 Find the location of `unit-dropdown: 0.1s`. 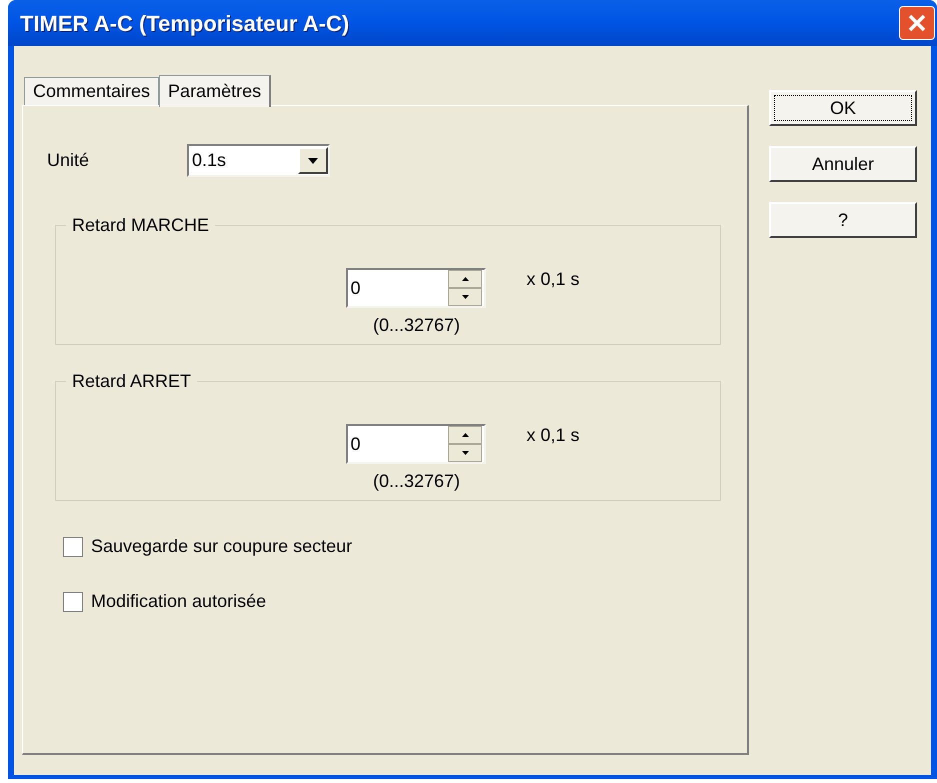

unit-dropdown: 0.1s is located at coordinates (258, 160).